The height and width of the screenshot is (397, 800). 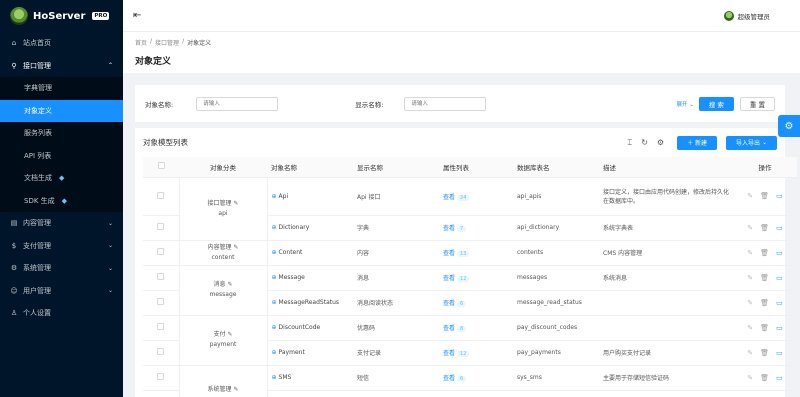 What do you see at coordinates (61, 246) in the screenshot?
I see `sidebar-item-3: $ 支付管理 ⌄` at bounding box center [61, 246].